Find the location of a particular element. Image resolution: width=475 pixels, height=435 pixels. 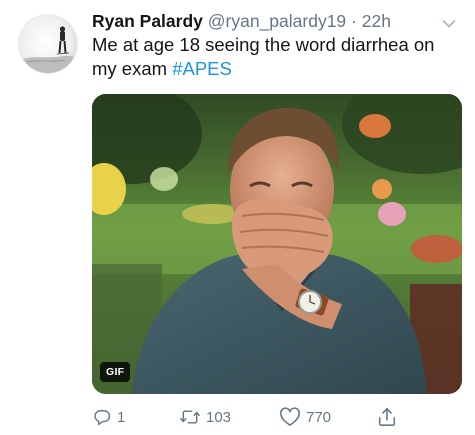

tweet-header: Ryan Palardy @ryan_palardy19 · 22h is located at coordinates (265, 21).